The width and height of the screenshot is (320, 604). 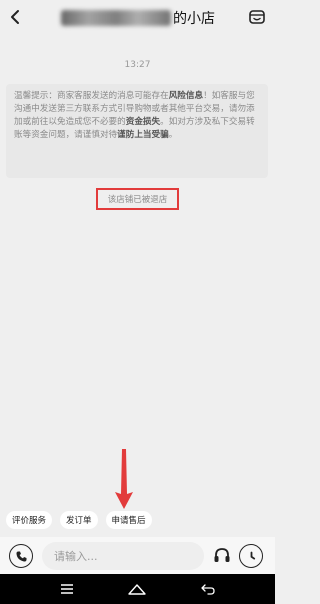 I want to click on clock-icon, so click(x=252, y=555).